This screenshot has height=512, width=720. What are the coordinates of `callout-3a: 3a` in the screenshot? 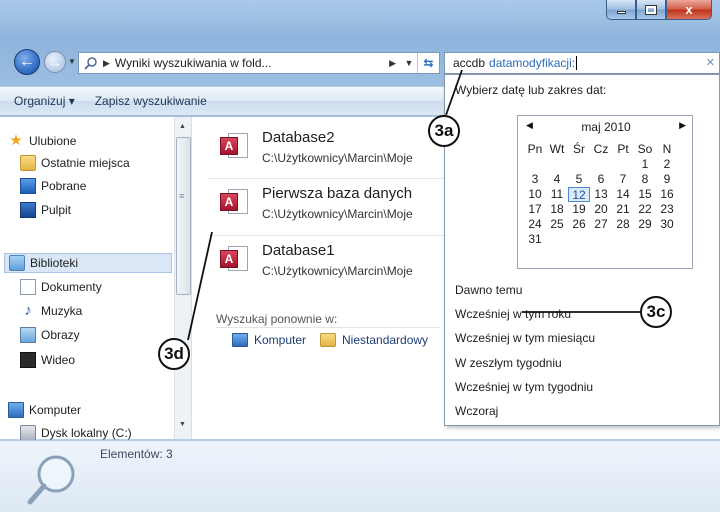 It's located at (444, 131).